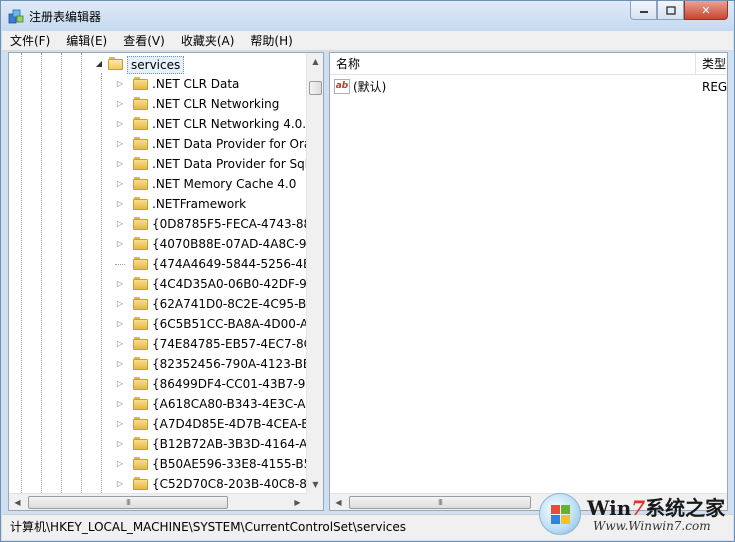  I want to click on title-bar: 注册表编辑器 ✕, so click(367, 16).